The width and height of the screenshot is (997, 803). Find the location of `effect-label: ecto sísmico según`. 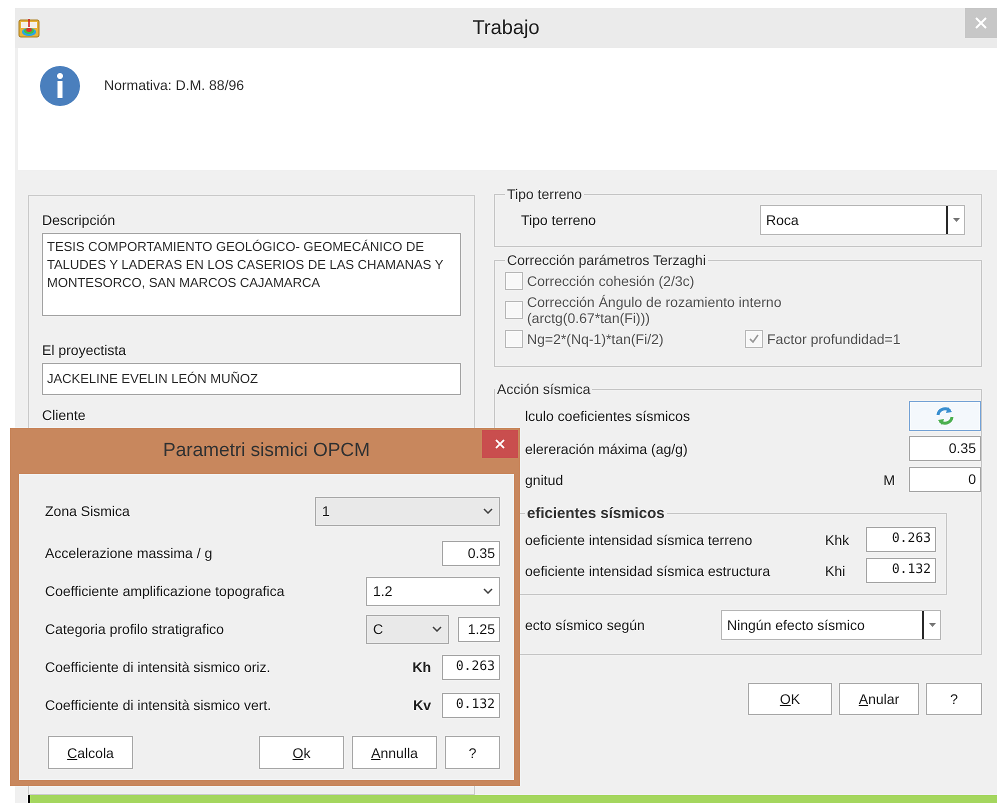

effect-label: ecto sísmico según is located at coordinates (585, 624).